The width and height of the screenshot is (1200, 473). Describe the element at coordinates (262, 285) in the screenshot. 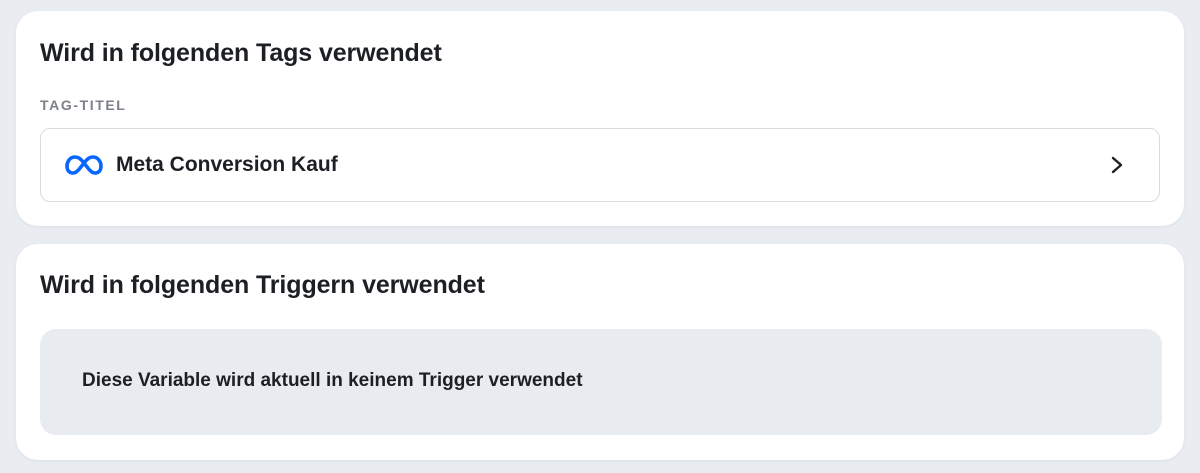

I see `triggers-card-title: Wird in folgenden Triggern verwendet` at that location.